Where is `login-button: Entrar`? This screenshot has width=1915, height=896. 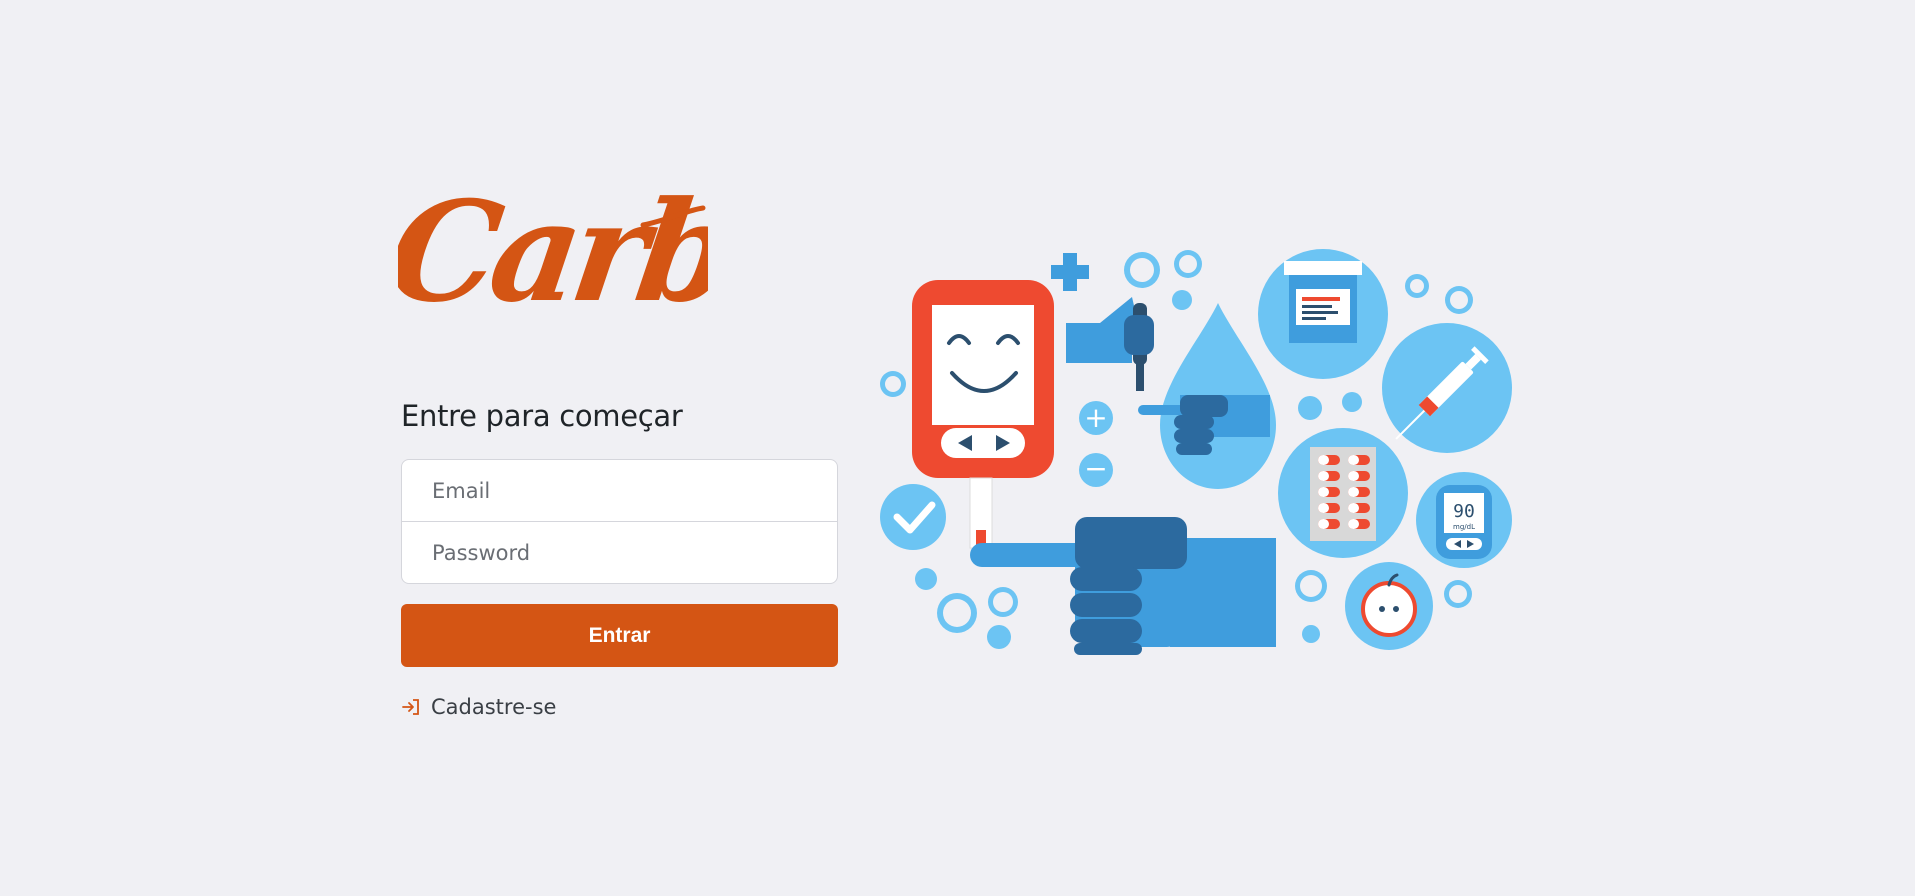
login-button: Entrar is located at coordinates (619, 635).